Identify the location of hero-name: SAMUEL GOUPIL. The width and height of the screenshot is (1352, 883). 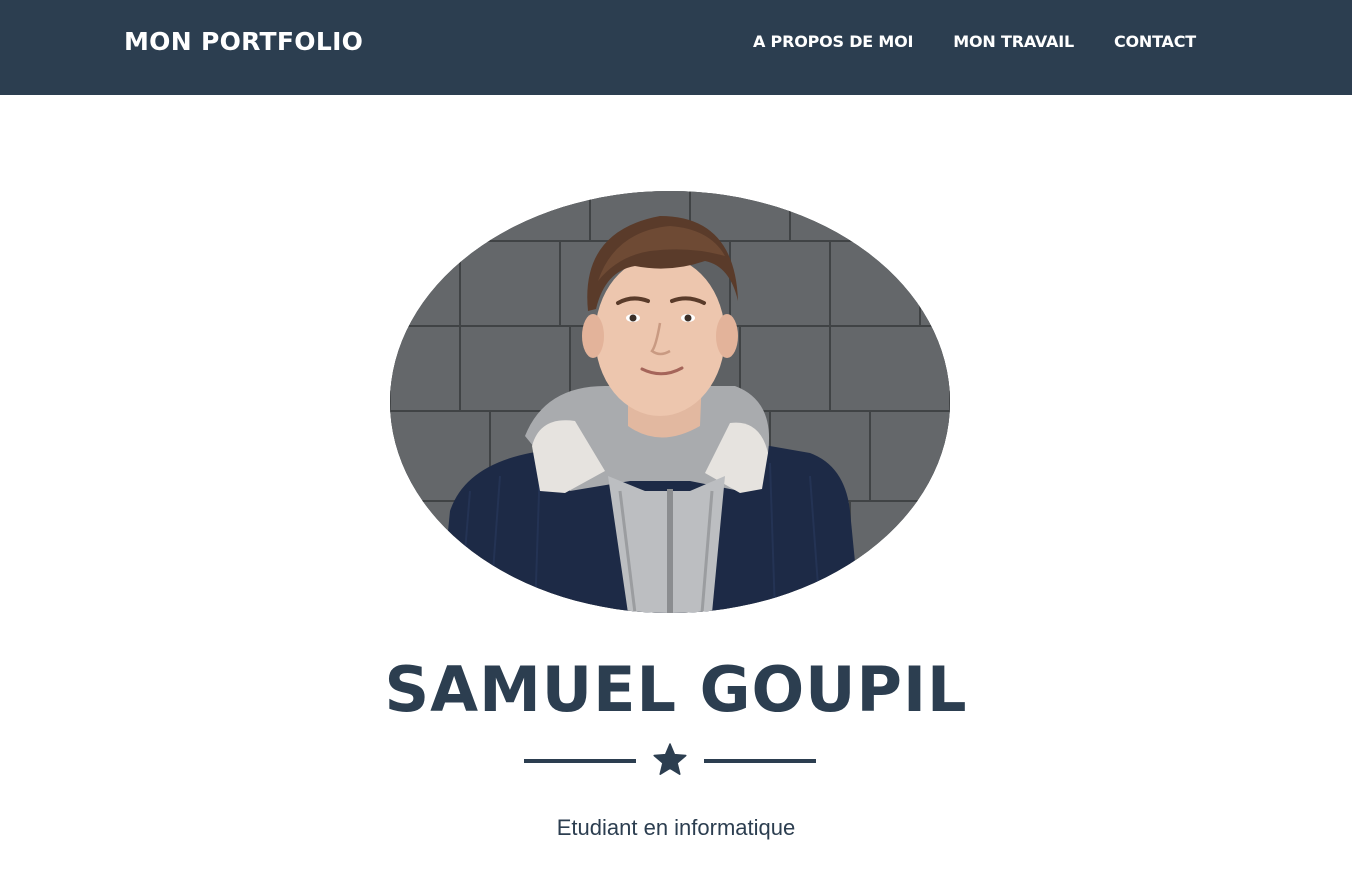
(676, 689).